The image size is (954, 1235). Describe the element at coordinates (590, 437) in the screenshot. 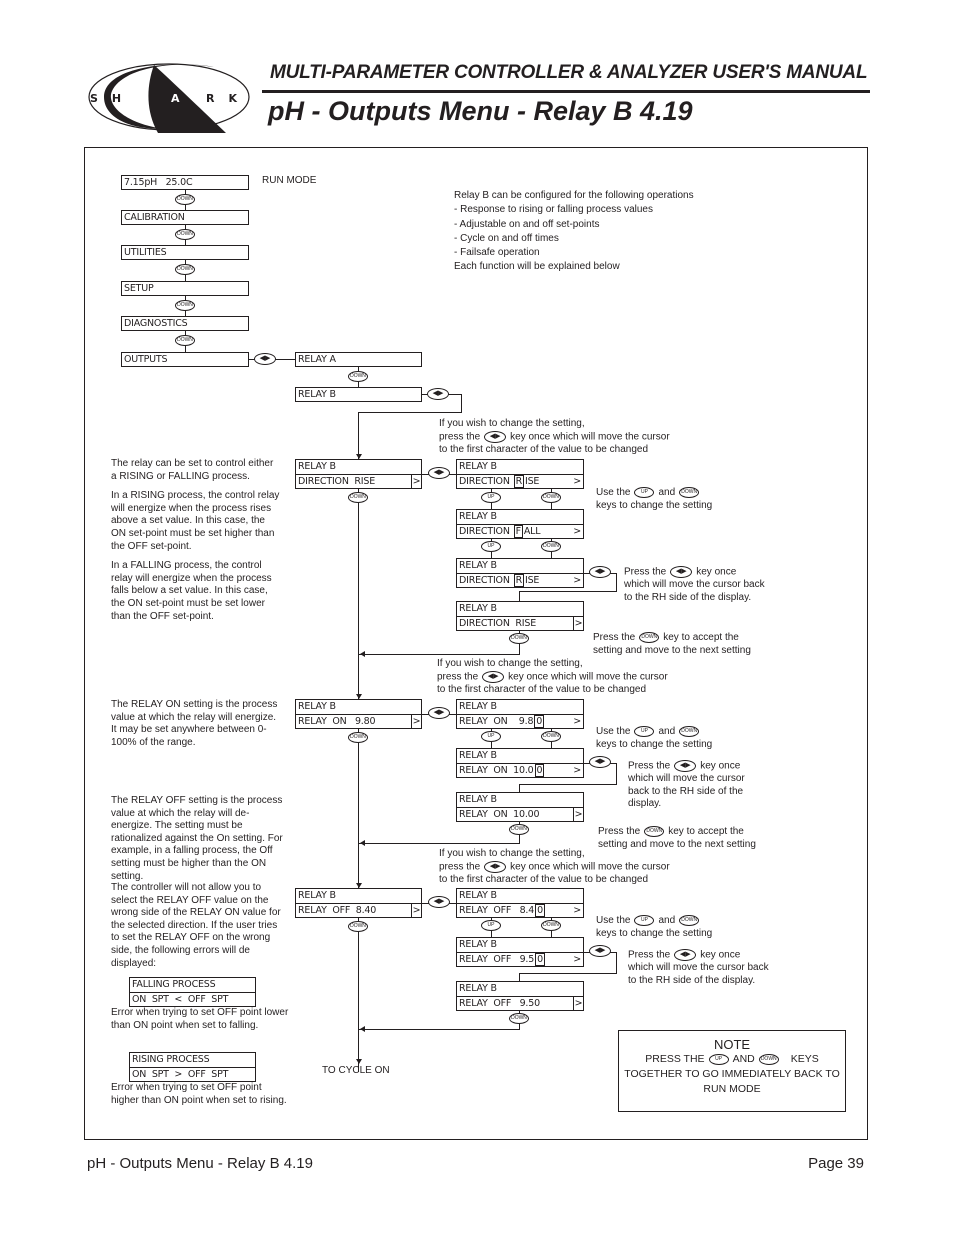

I see `text: key once which will move the cursor` at that location.